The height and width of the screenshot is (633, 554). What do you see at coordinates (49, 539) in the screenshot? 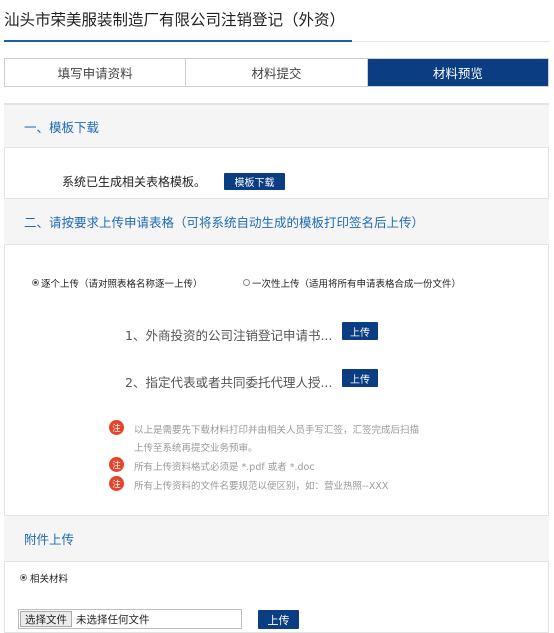
I see `section-attachment-title: 附件上传` at bounding box center [49, 539].